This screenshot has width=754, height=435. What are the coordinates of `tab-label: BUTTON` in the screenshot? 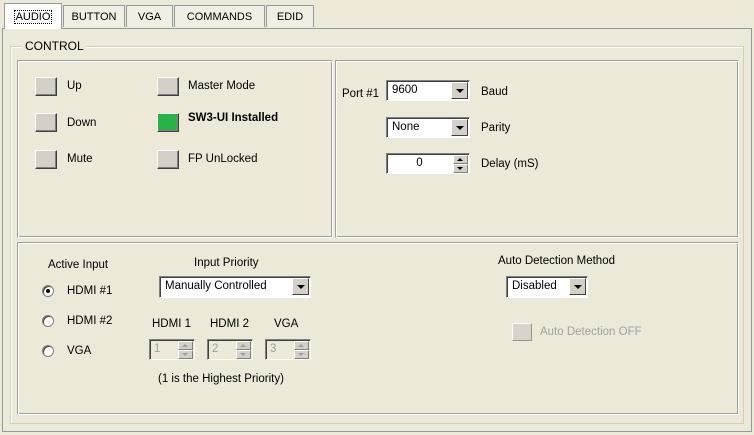 It's located at (94, 16).